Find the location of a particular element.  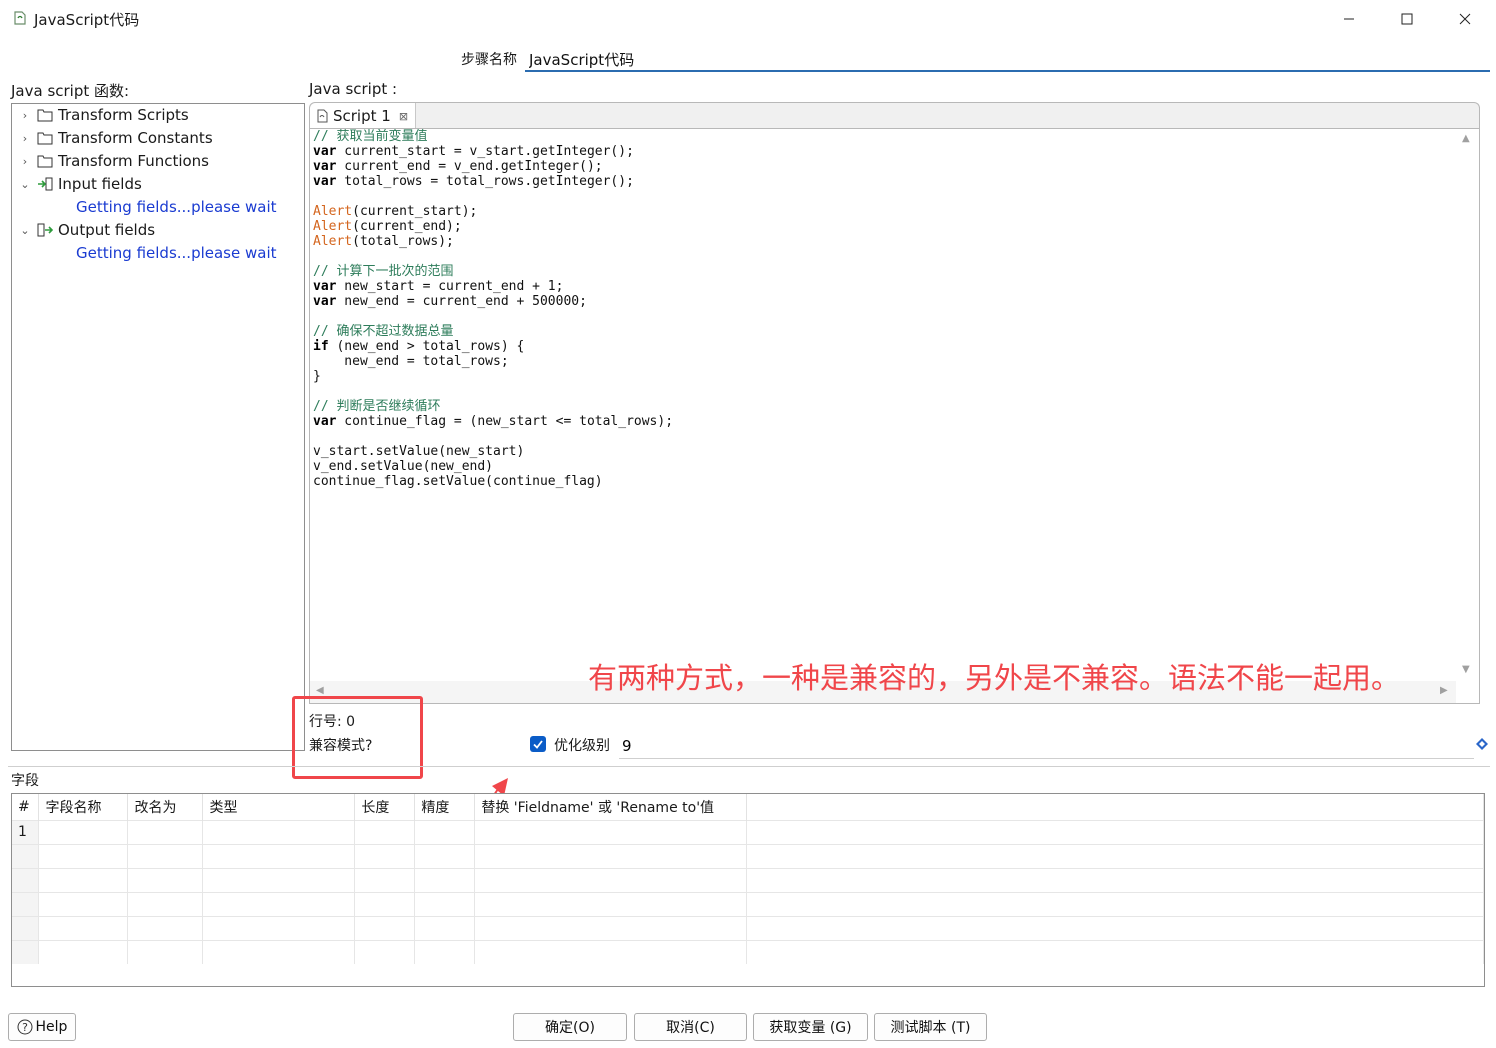

tree-item-output-fields: ⌄ Output fields is located at coordinates (86, 230).